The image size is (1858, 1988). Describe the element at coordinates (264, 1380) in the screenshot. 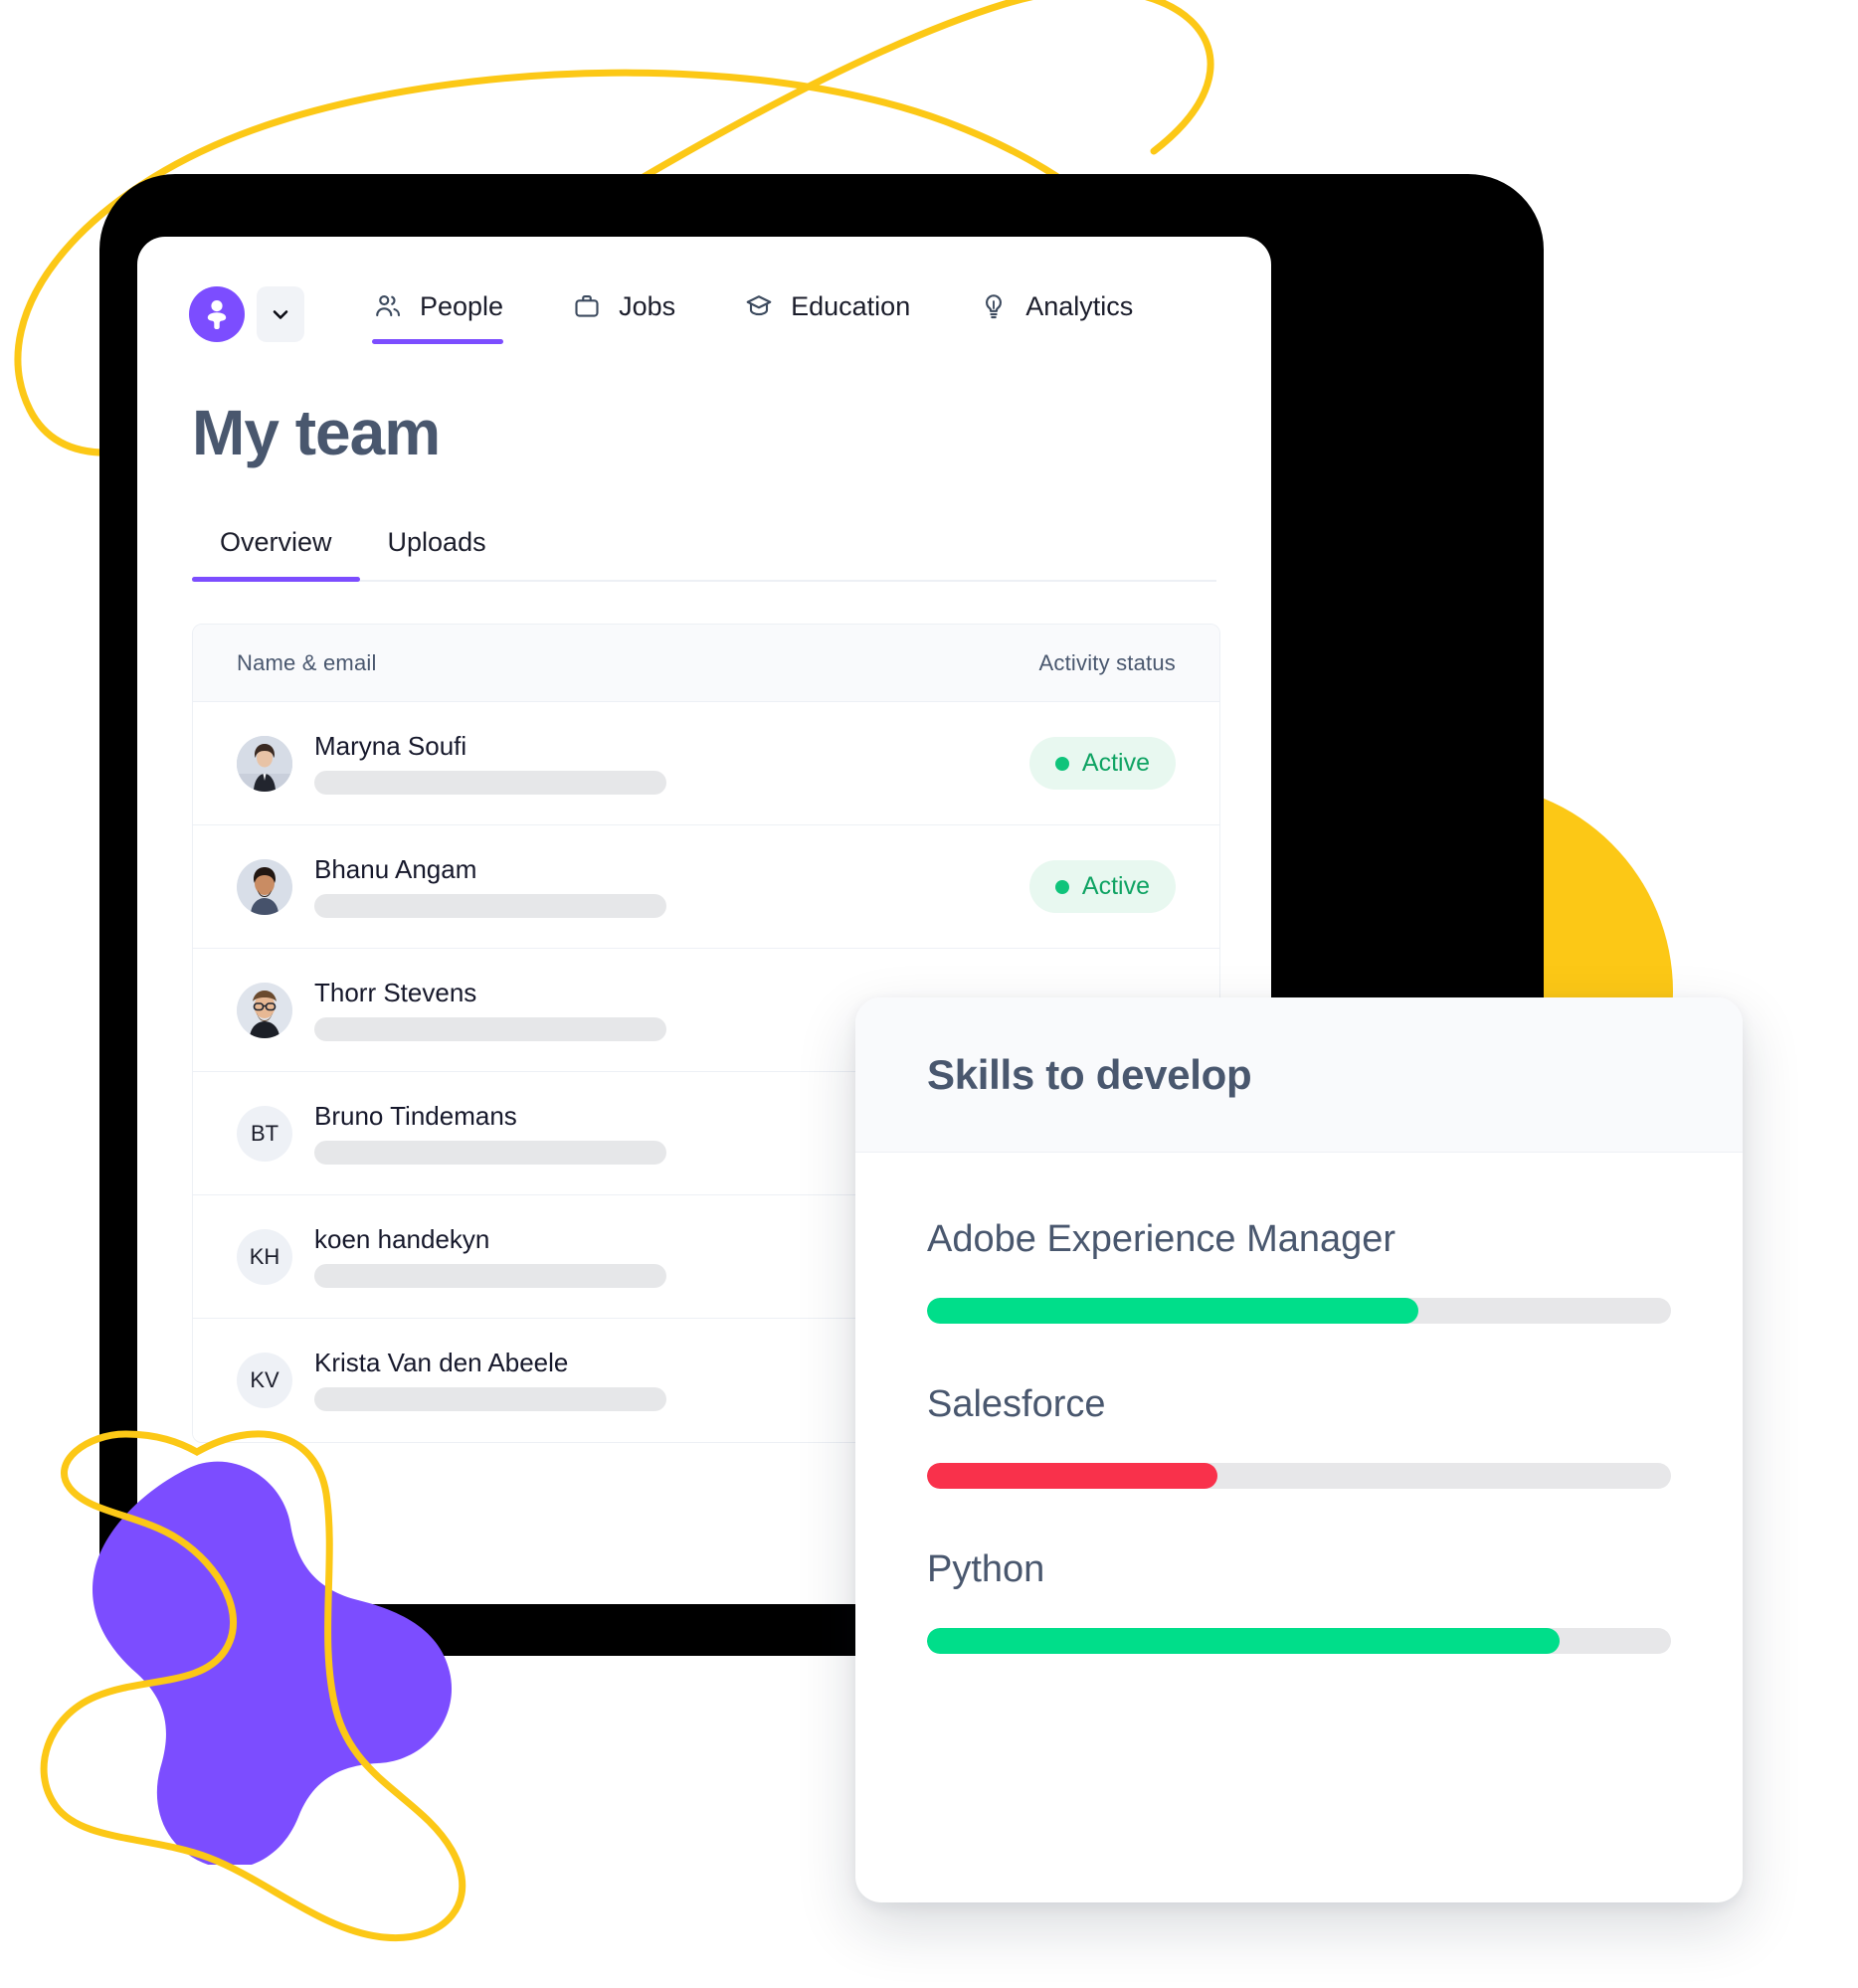

I see `avatar-initials: KV` at that location.